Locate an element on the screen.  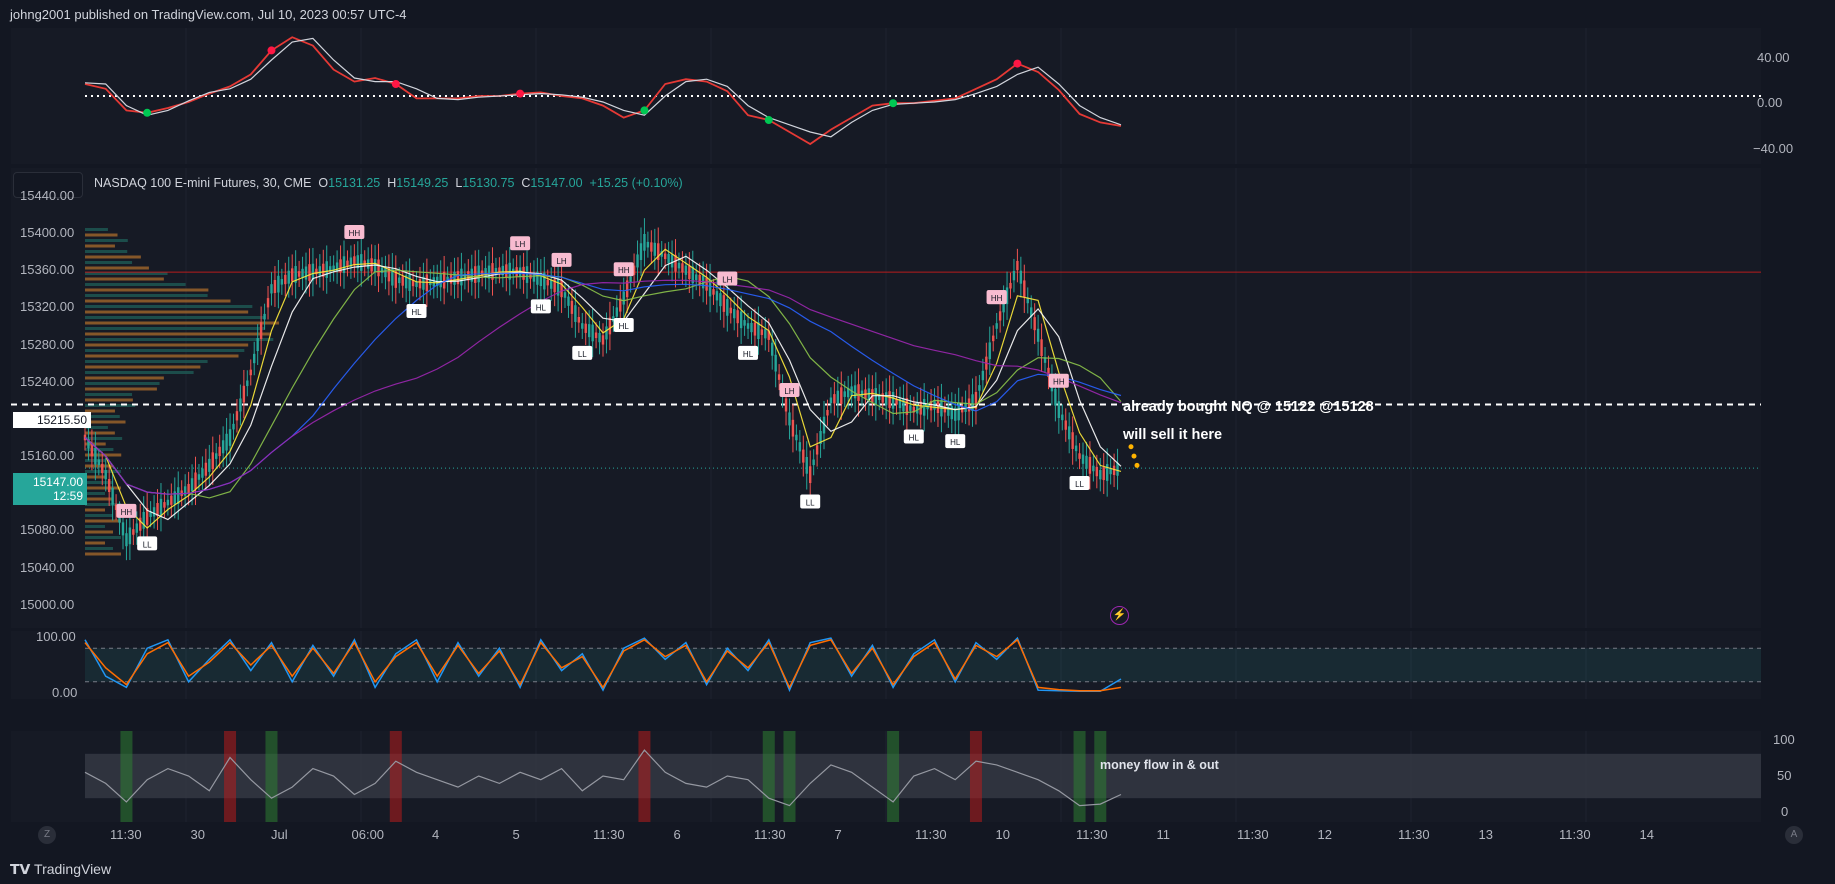
osc-tick-0: 40.00 is located at coordinates (1773, 57).